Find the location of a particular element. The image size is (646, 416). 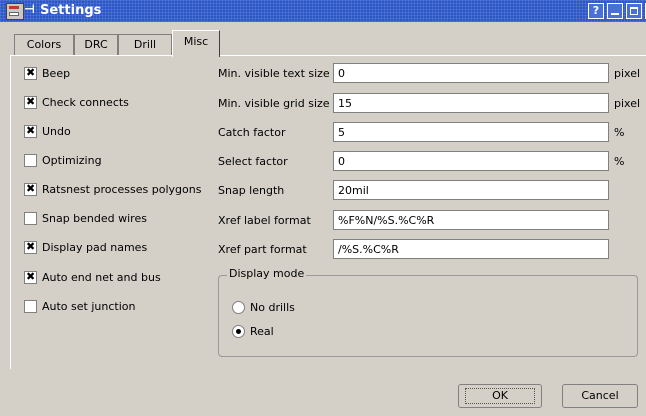

cancel-button: Cancel is located at coordinates (600, 396).